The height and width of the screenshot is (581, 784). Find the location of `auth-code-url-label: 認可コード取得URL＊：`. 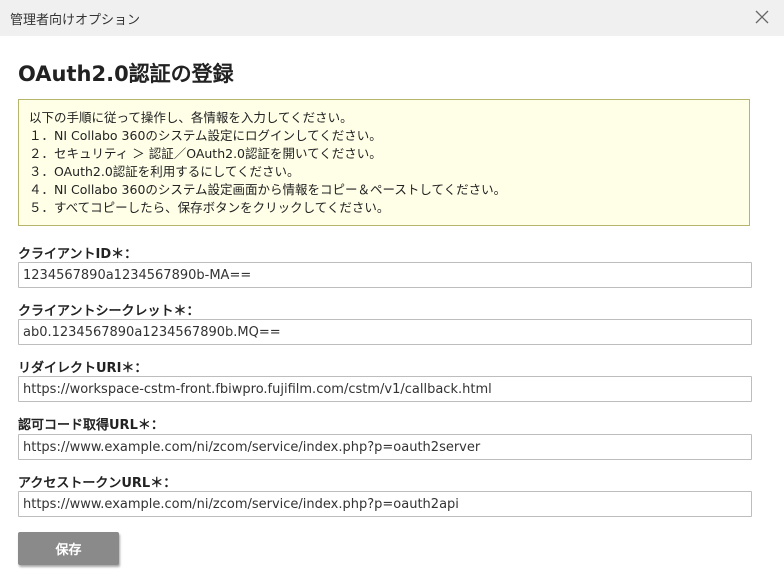

auth-code-url-label: 認可コード取得URL＊： is located at coordinates (91, 425).